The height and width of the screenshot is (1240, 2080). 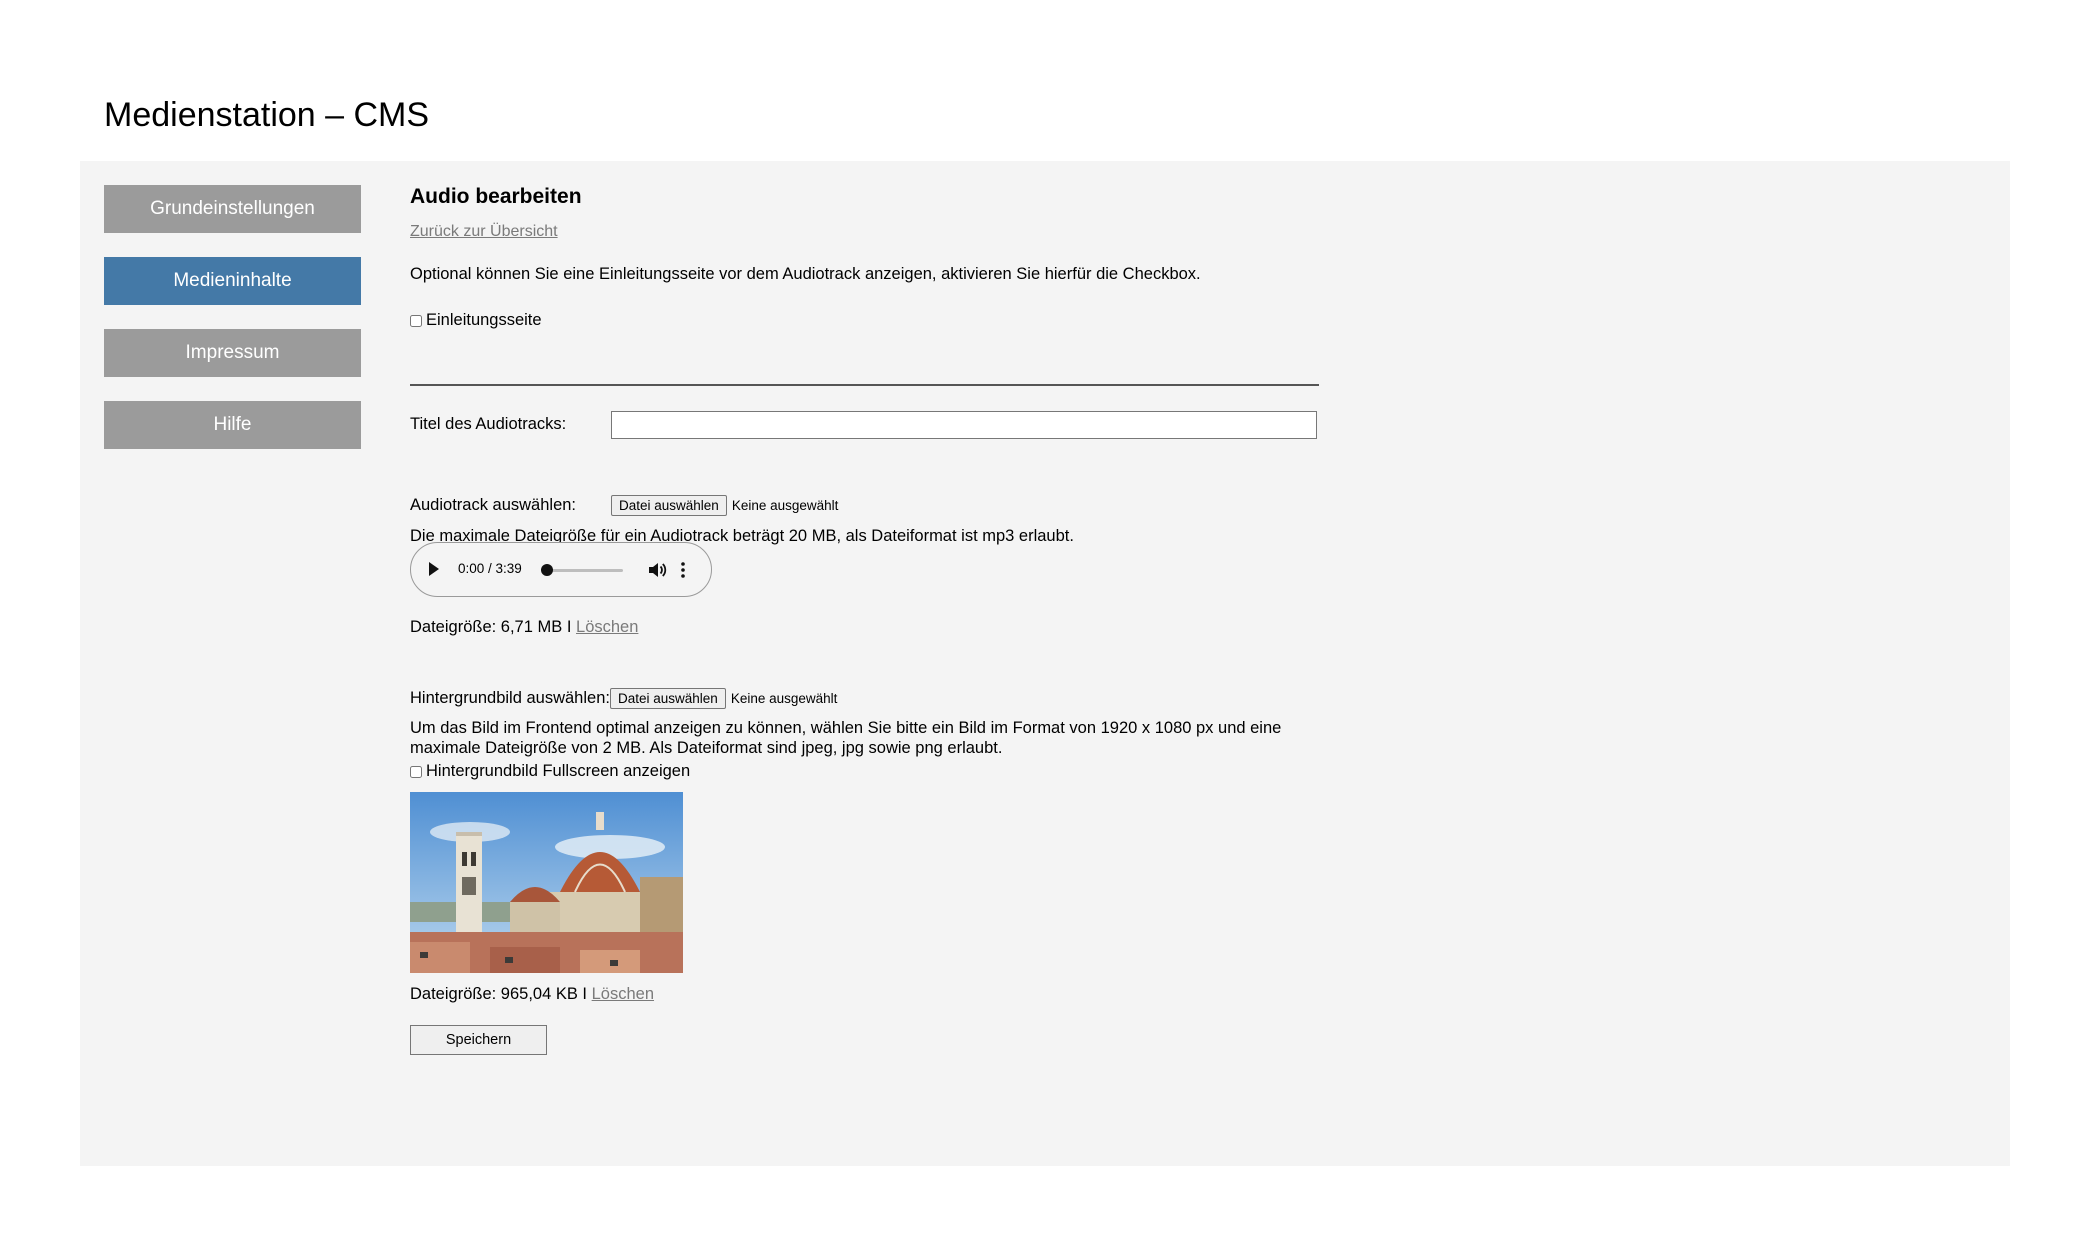 I want to click on background-choose-file-button: Datei auswählen, so click(x=668, y=698).